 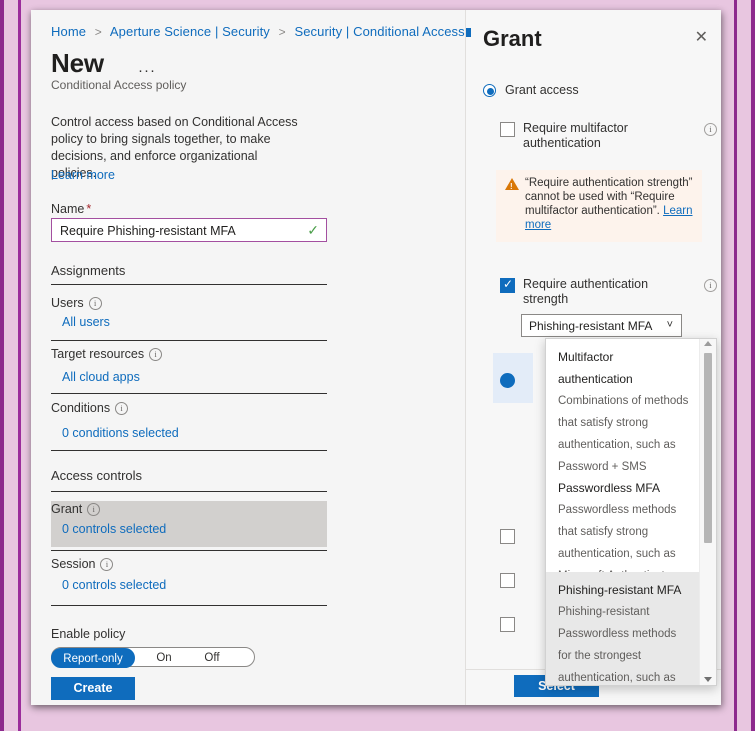 I want to click on breadcrumb-item-conditional-access: Security | Conditional Access, so click(x=379, y=31).